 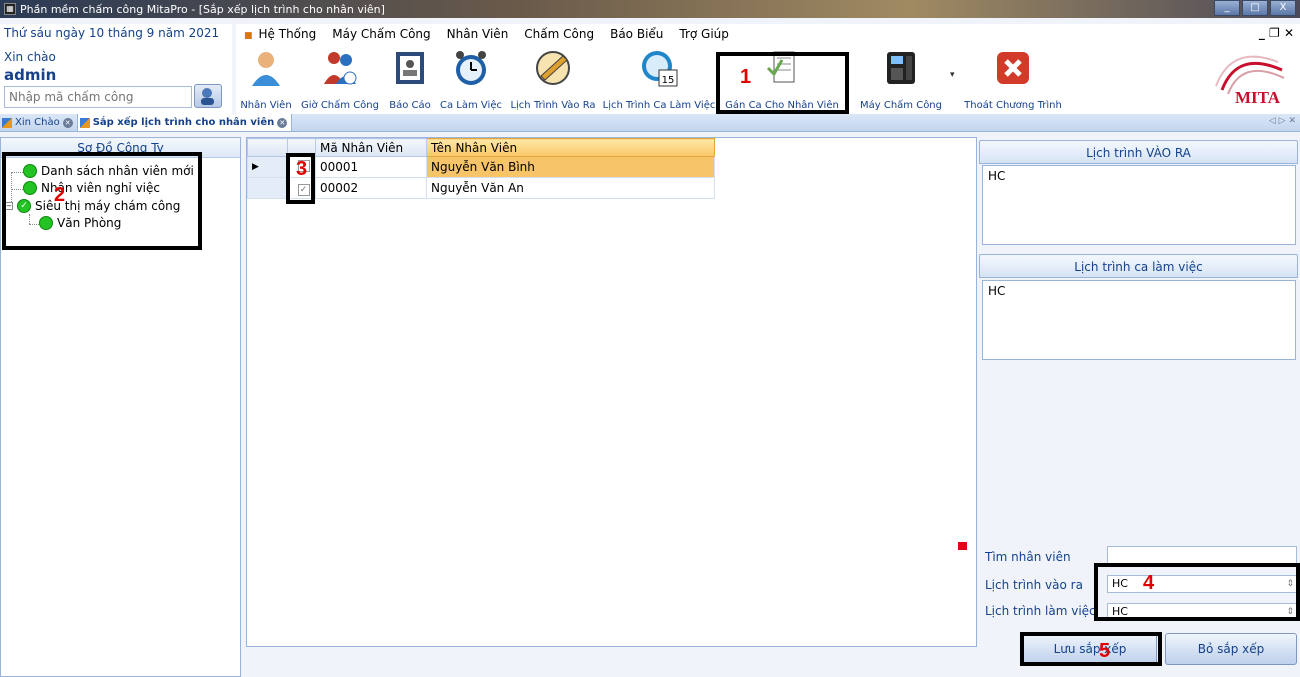 I want to click on ribbon-exit-button: Thoát Chương Trình, so click(x=1013, y=79).